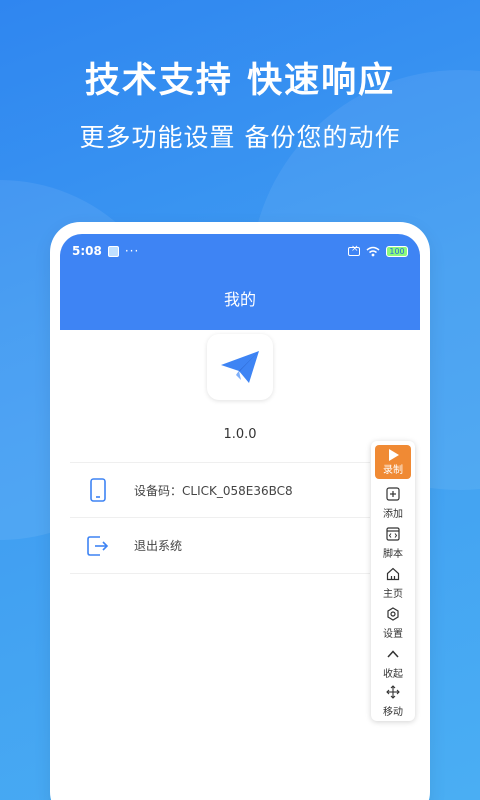 The image size is (480, 800). I want to click on battery-icon: 100, so click(397, 251).